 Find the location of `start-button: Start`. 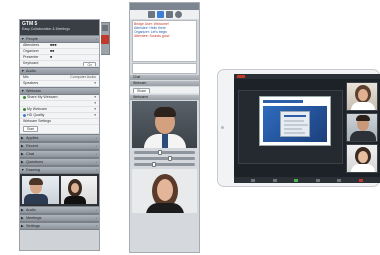

start-button: Start is located at coordinates (31, 129).